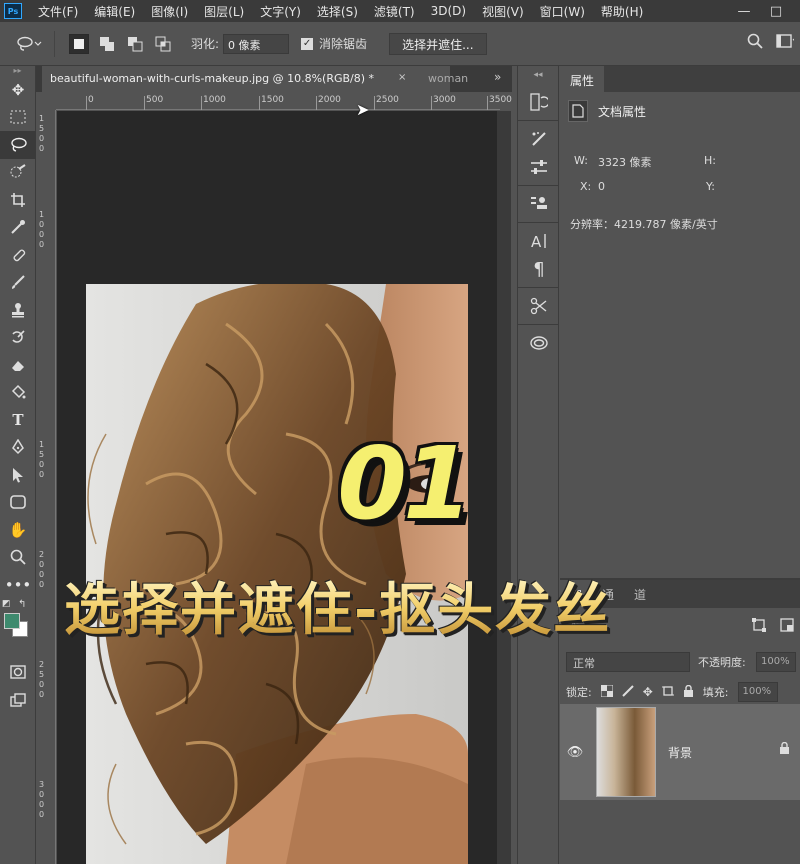  What do you see at coordinates (667, 692) in the screenshot?
I see `lock-artboard-icon` at bounding box center [667, 692].